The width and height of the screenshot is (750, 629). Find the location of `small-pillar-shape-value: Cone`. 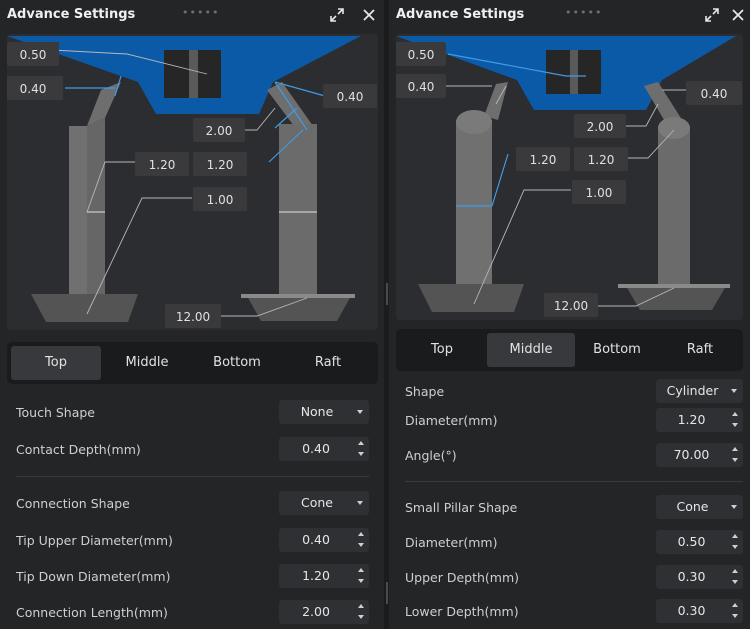

small-pillar-shape-value: Cone is located at coordinates (692, 506).